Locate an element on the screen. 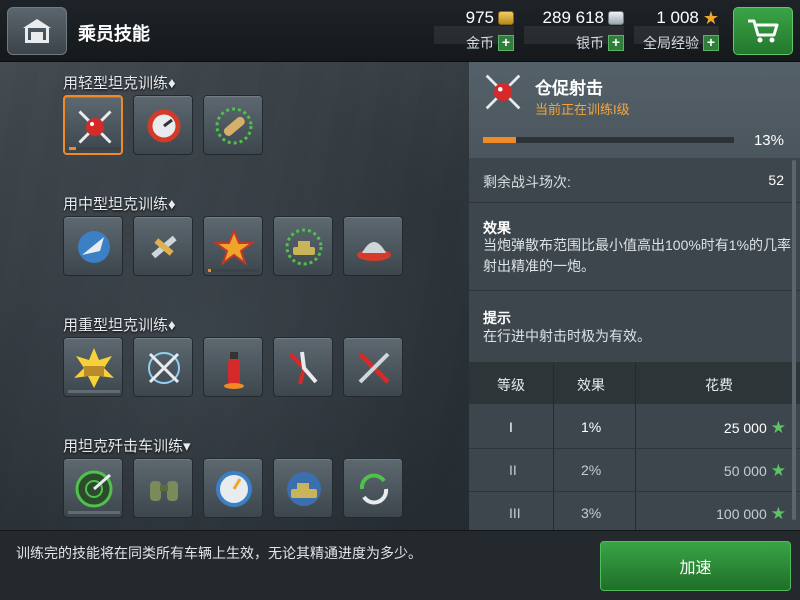  tank-target-icon is located at coordinates (304, 247).